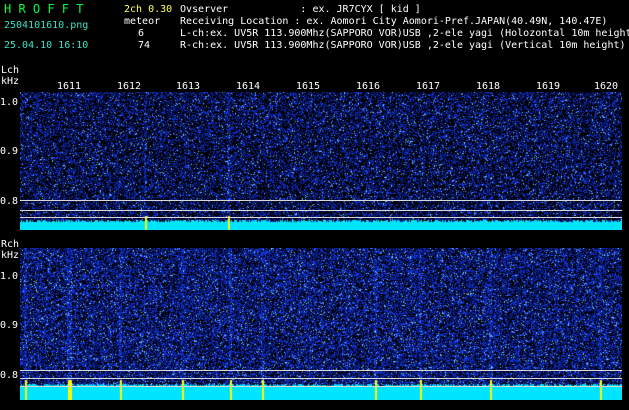 This screenshot has width=629, height=410. I want to click on lch-ytick-0.8: 0.8, so click(9, 201).